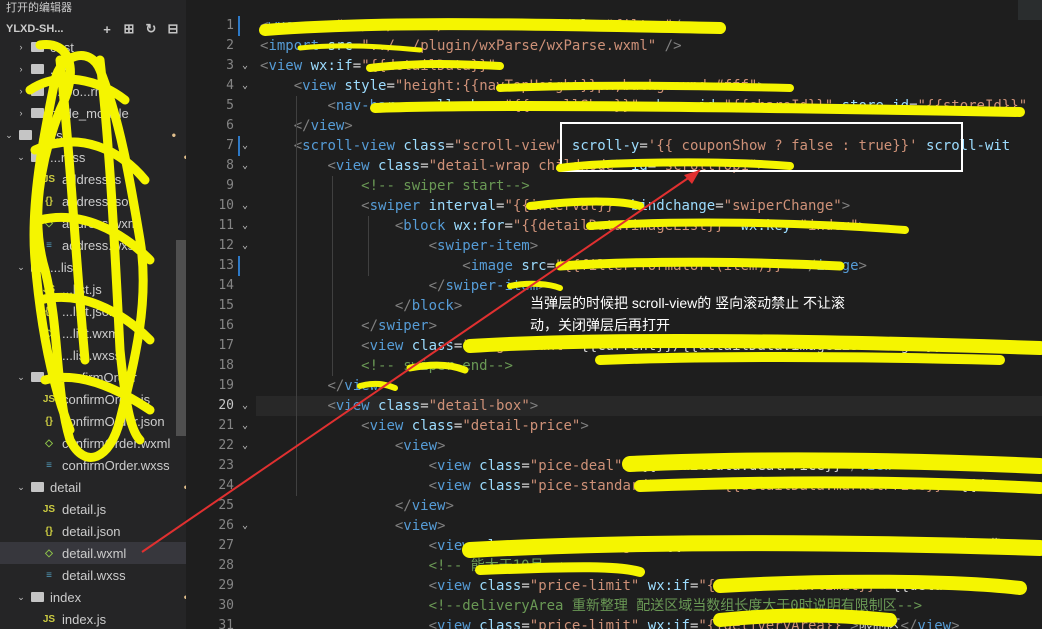 This screenshot has height=629, width=1042. Describe the element at coordinates (93, 69) in the screenshot. I see `tree-folder: › ...ts` at that location.